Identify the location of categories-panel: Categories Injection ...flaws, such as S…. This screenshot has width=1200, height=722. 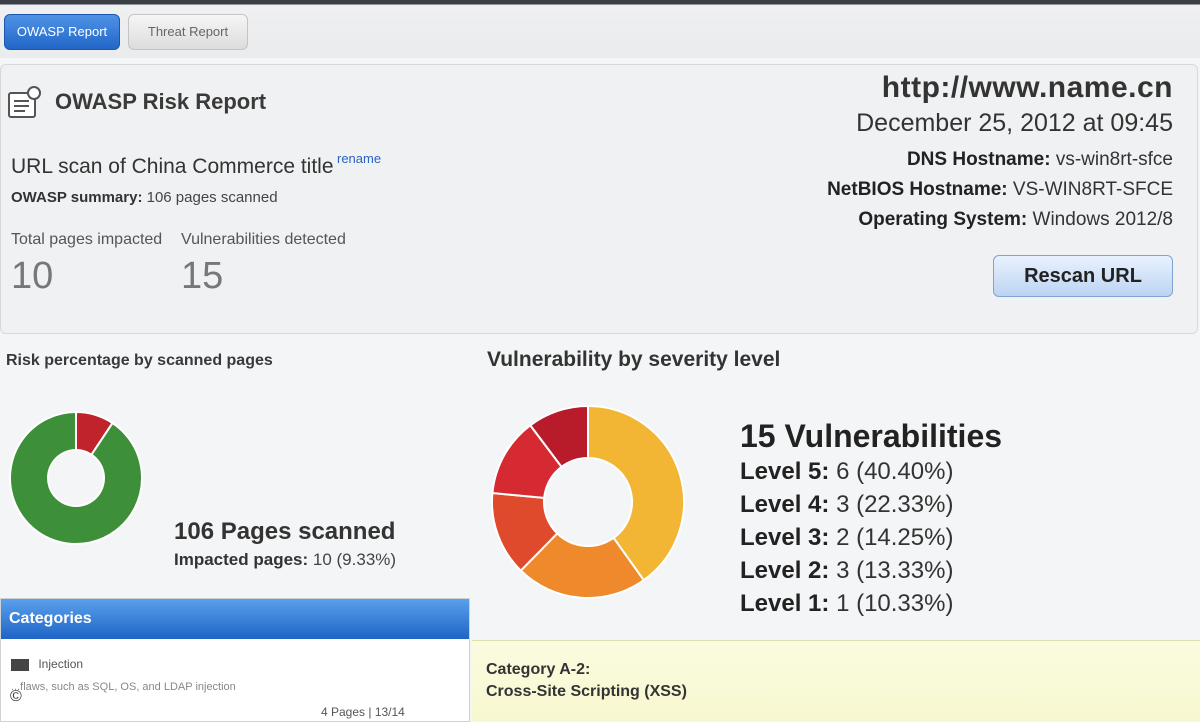
(235, 660).